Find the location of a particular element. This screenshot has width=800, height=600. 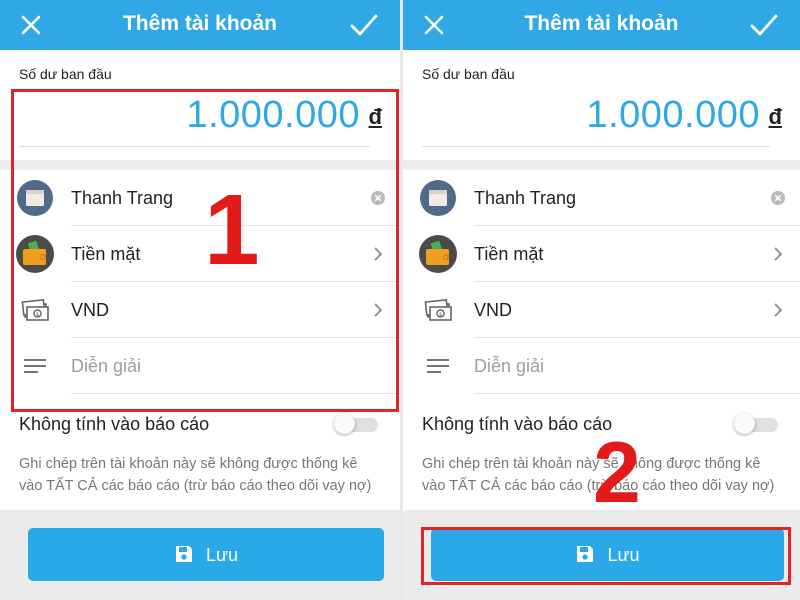

step-number-2: 2 is located at coordinates (617, 473).